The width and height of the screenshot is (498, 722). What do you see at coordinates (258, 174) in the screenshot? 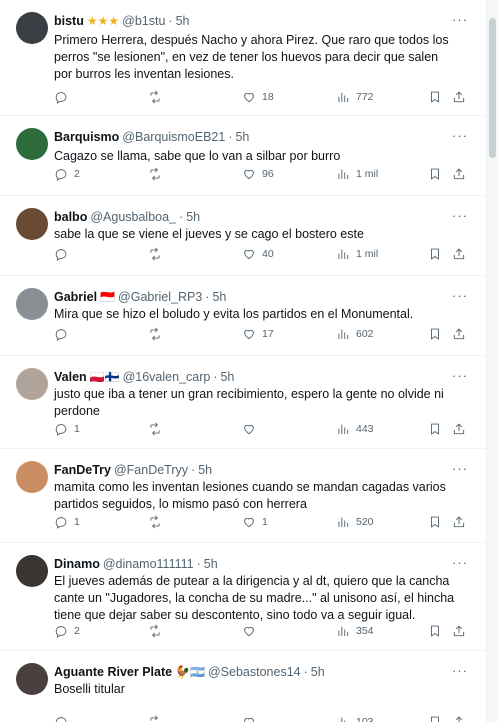
I see `like-button: 96` at bounding box center [258, 174].